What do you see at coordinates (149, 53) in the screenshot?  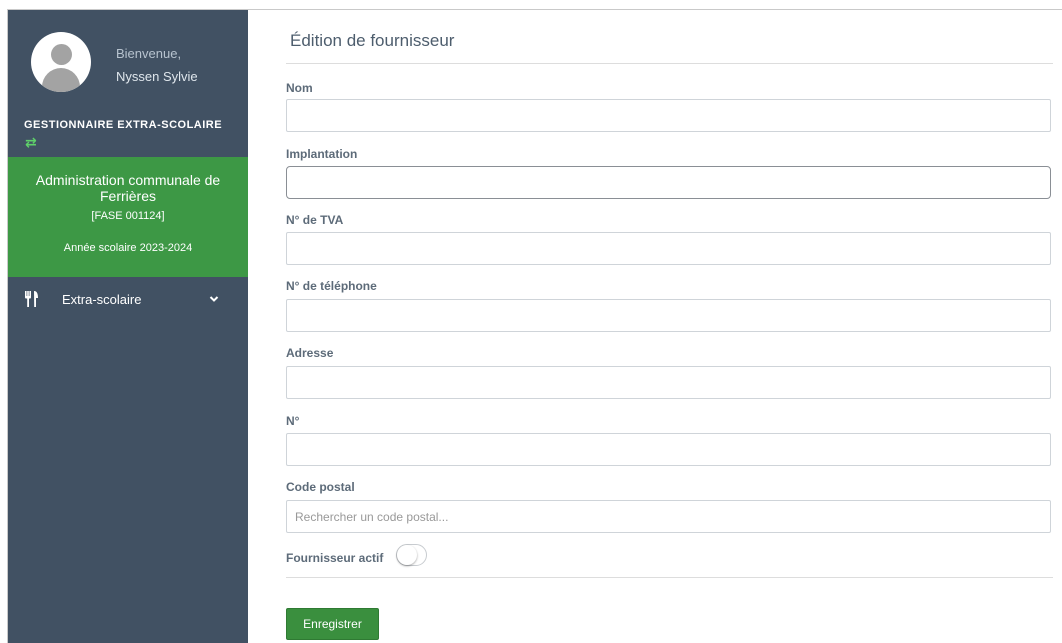 I see `welcome-text: Bienvenue,` at bounding box center [149, 53].